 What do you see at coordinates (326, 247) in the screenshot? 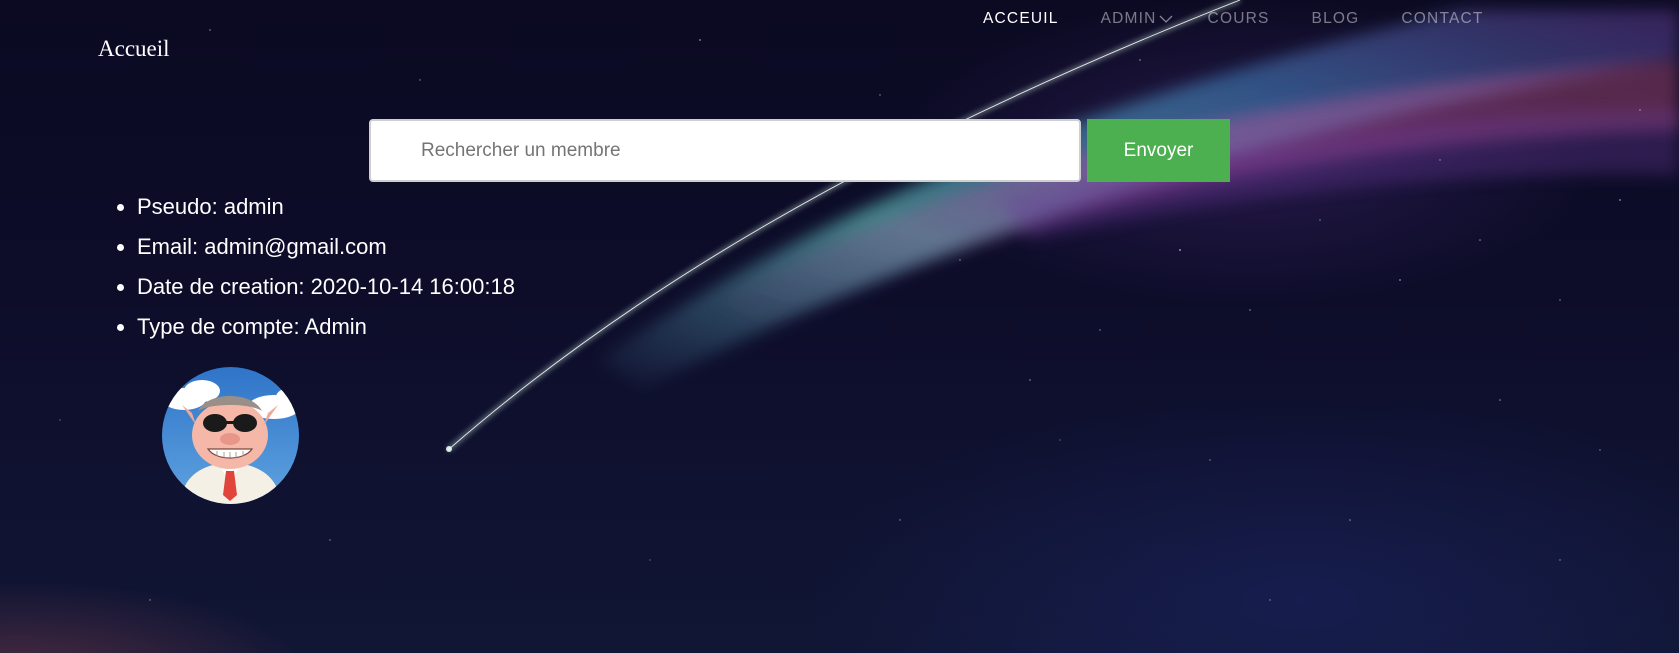
I see `profile-email: Email: admin@gmail.com` at bounding box center [326, 247].